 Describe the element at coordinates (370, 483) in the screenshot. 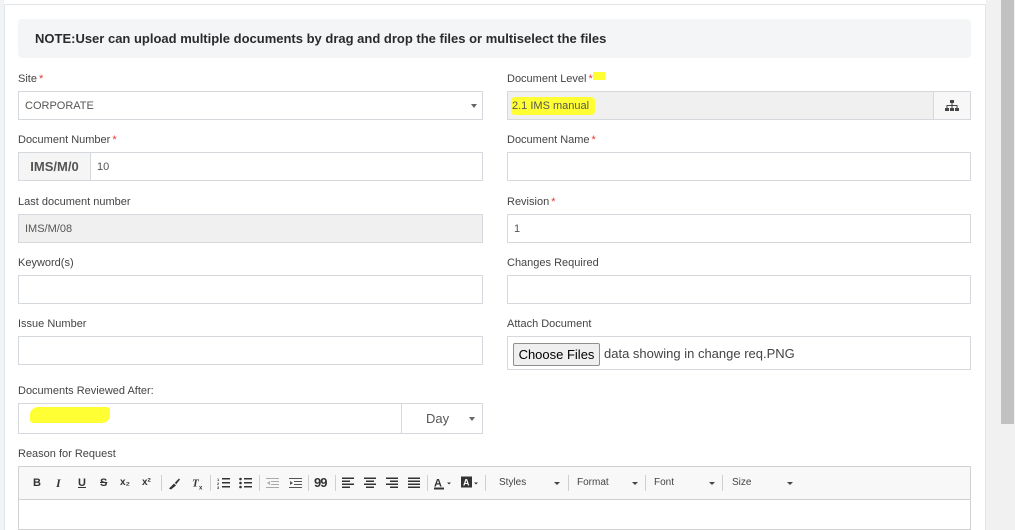

I see `align-center-icon` at that location.